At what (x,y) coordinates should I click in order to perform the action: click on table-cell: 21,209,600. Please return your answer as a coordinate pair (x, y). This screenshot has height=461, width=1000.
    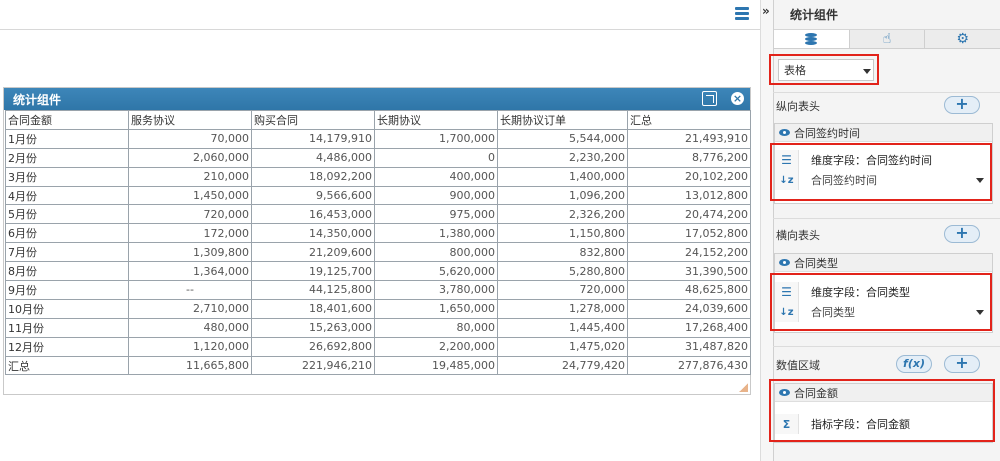
    Looking at the image, I should click on (313, 252).